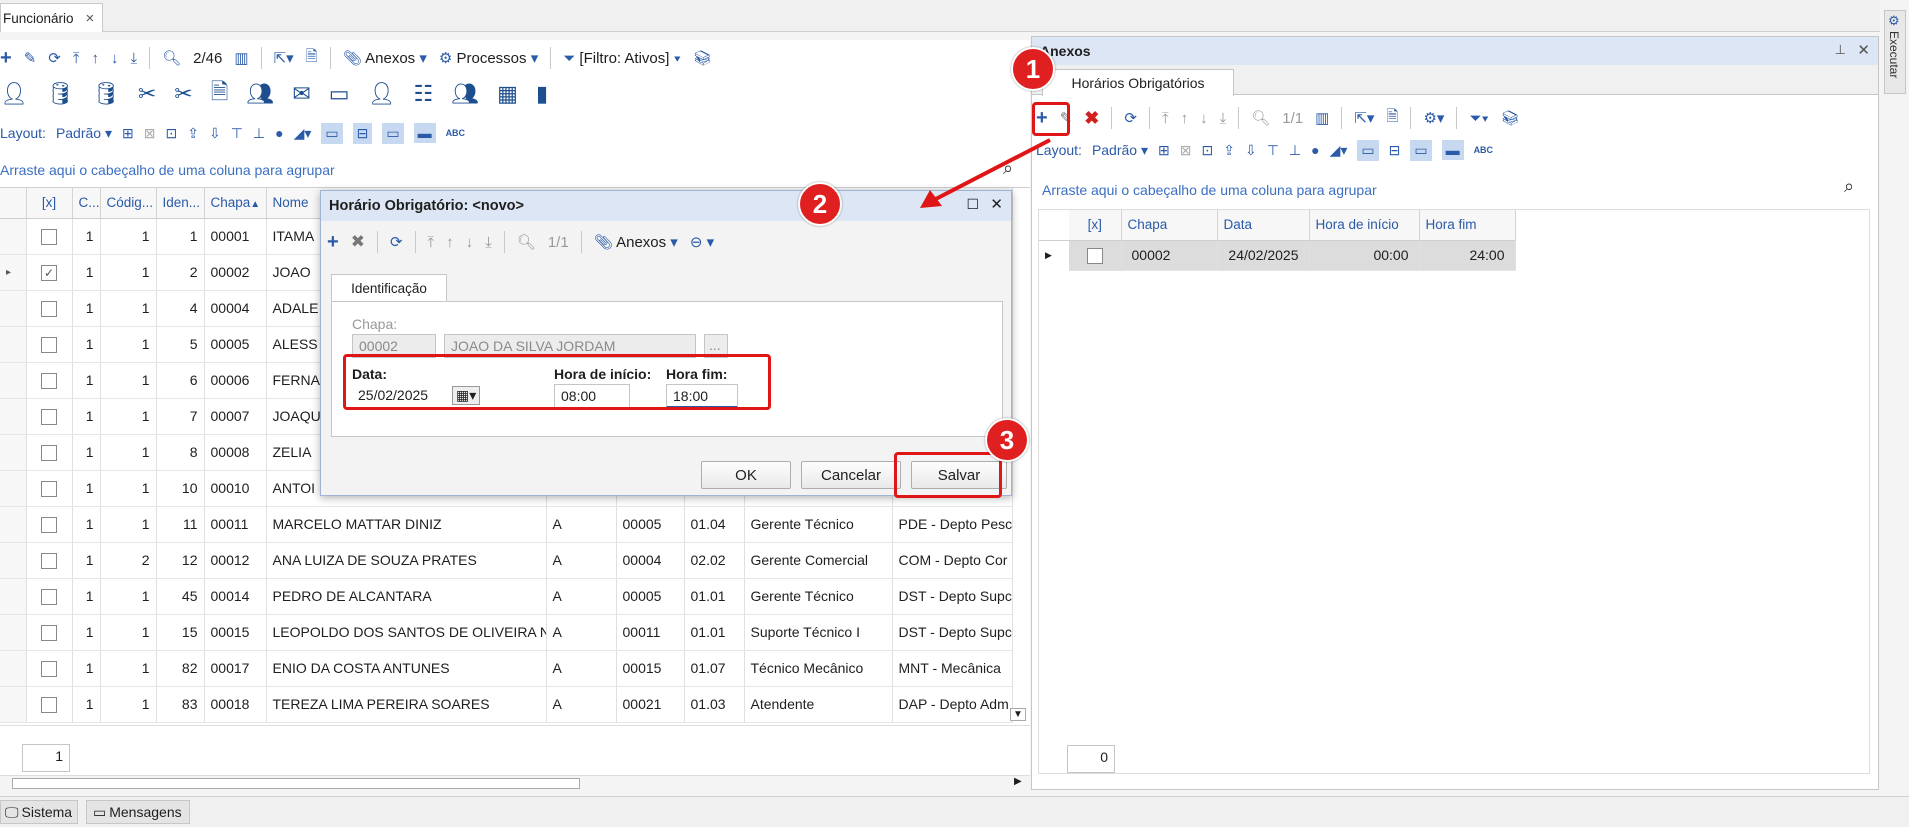 This screenshot has width=1909, height=827. What do you see at coordinates (1204, 118) in the screenshot?
I see `next-record-icon: ↓` at bounding box center [1204, 118].